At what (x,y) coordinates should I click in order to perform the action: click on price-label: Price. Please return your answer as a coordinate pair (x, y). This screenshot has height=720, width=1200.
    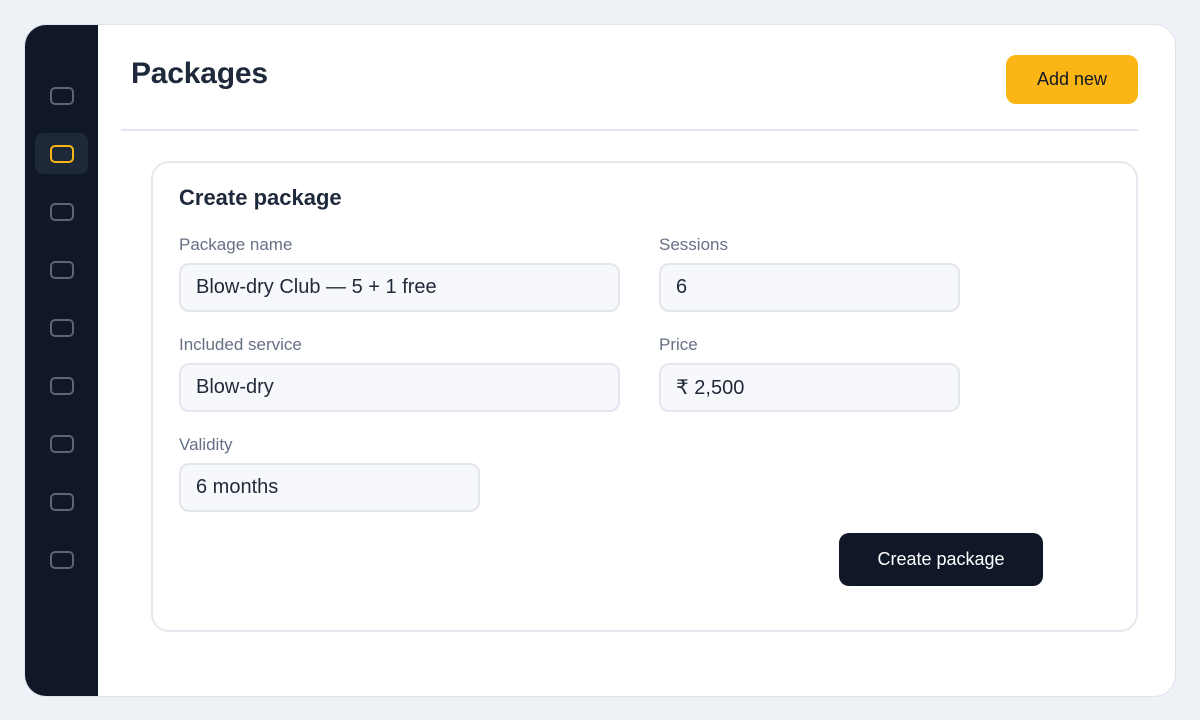
    Looking at the image, I should click on (678, 344).